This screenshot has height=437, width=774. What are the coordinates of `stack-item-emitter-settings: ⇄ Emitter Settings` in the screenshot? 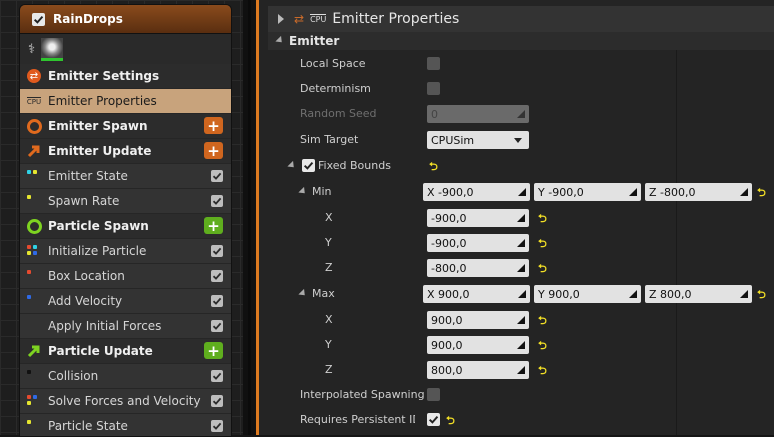 It's located at (125, 76).